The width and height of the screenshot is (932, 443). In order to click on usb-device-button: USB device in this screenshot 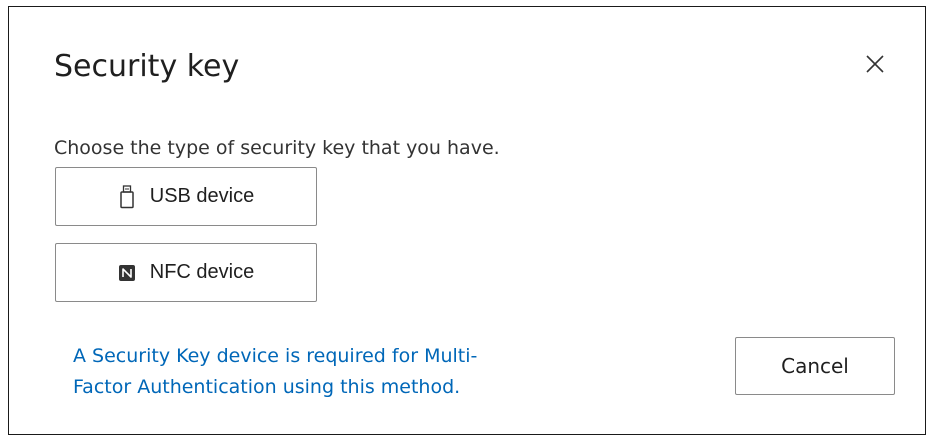, I will do `click(186, 196)`.